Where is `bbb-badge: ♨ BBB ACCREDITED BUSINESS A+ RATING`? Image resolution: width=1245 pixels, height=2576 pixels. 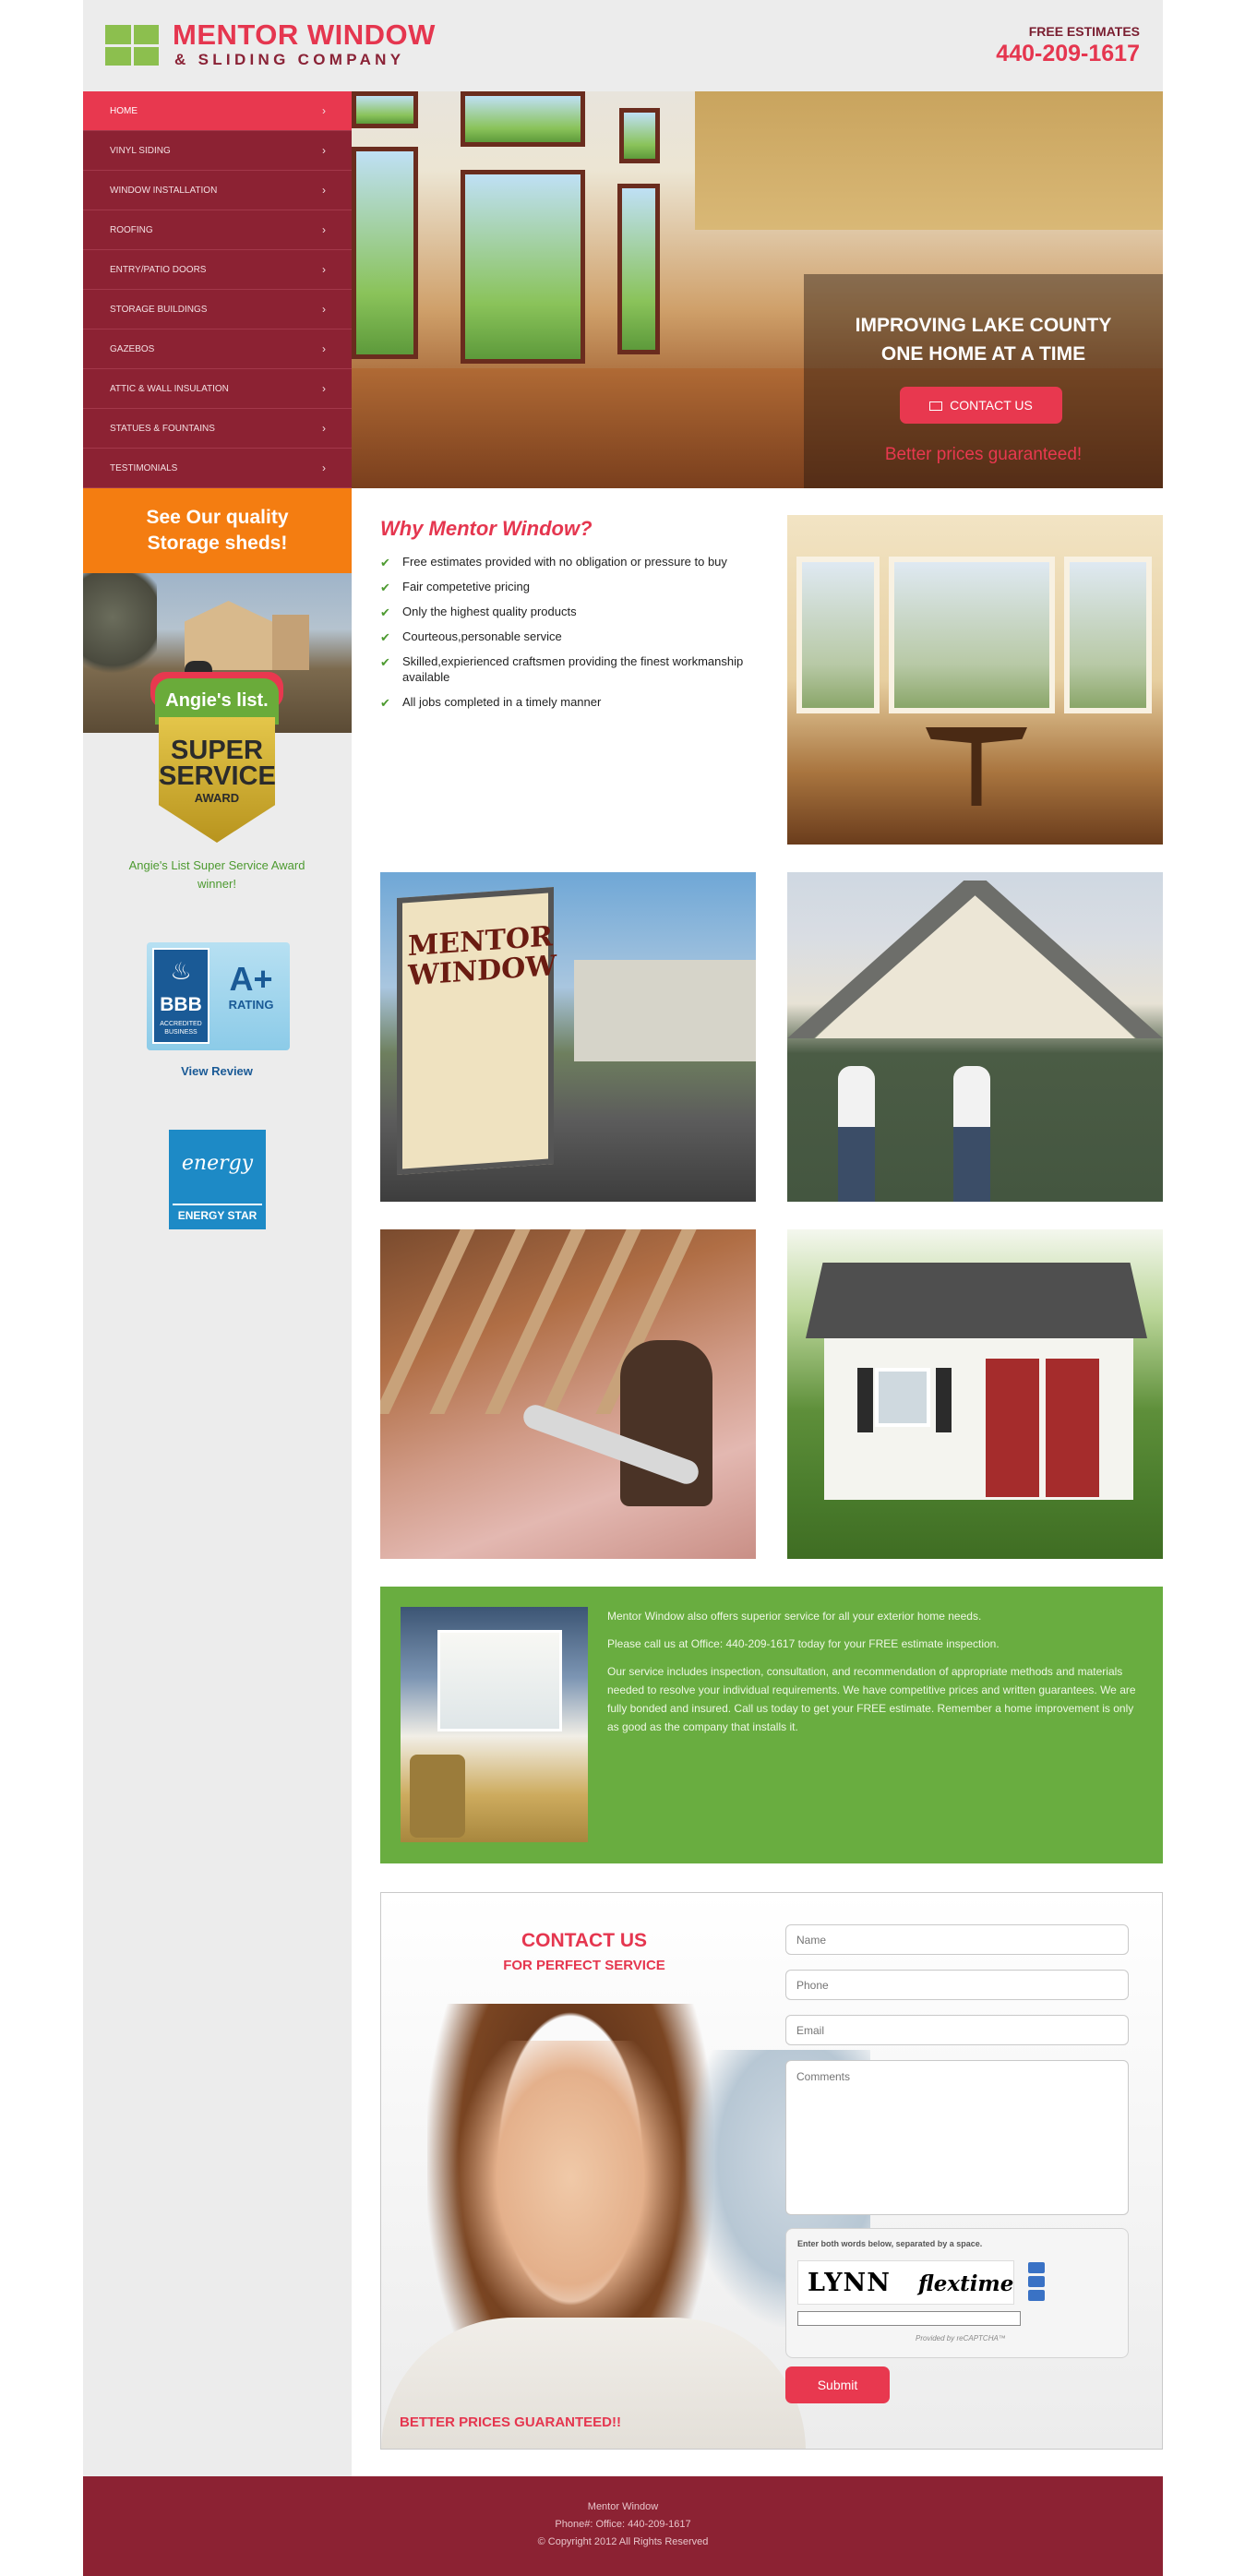
bbb-badge: ♨ BBB ACCREDITED BUSINESS A+ RATING is located at coordinates (218, 996).